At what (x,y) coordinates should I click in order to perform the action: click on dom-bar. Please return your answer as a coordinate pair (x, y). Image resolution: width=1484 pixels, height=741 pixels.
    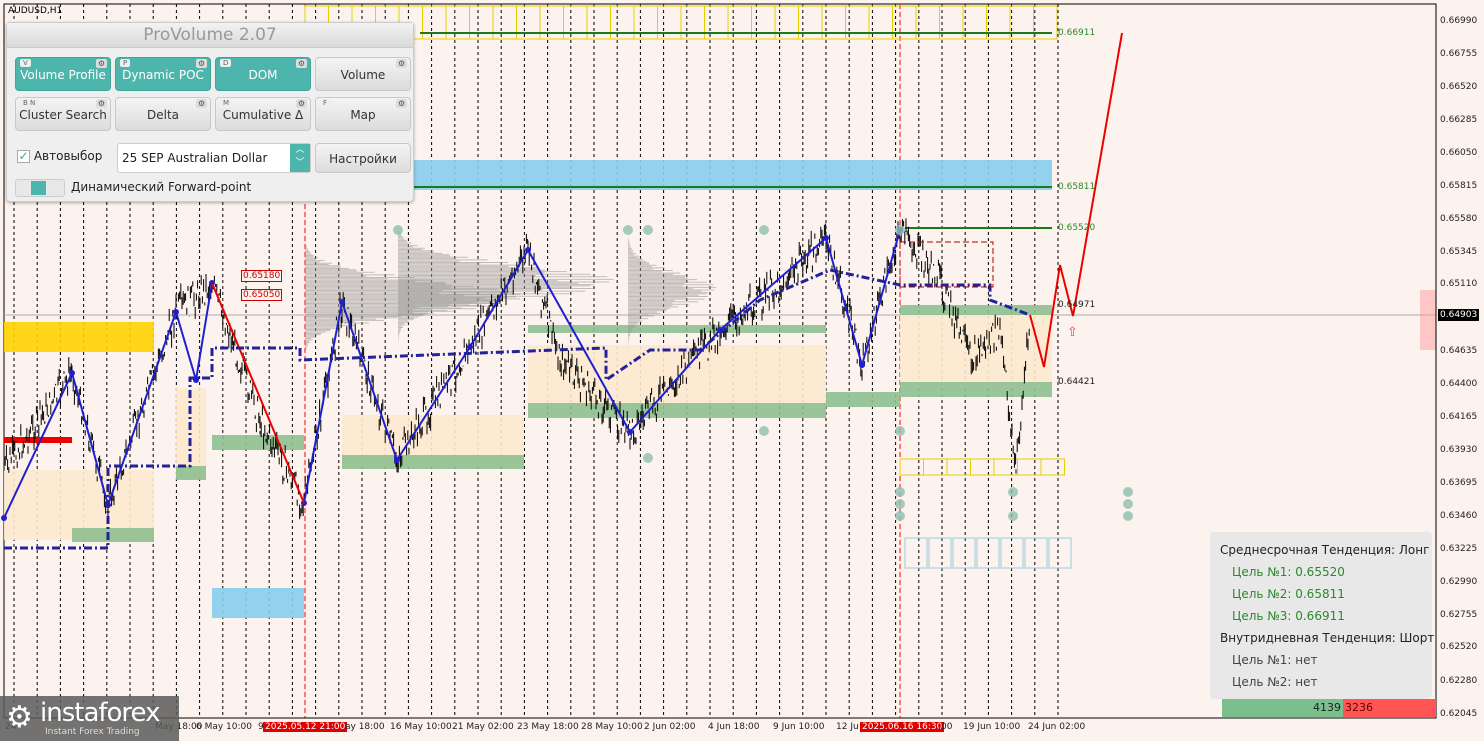
    Looking at the image, I should click on (1428, 320).